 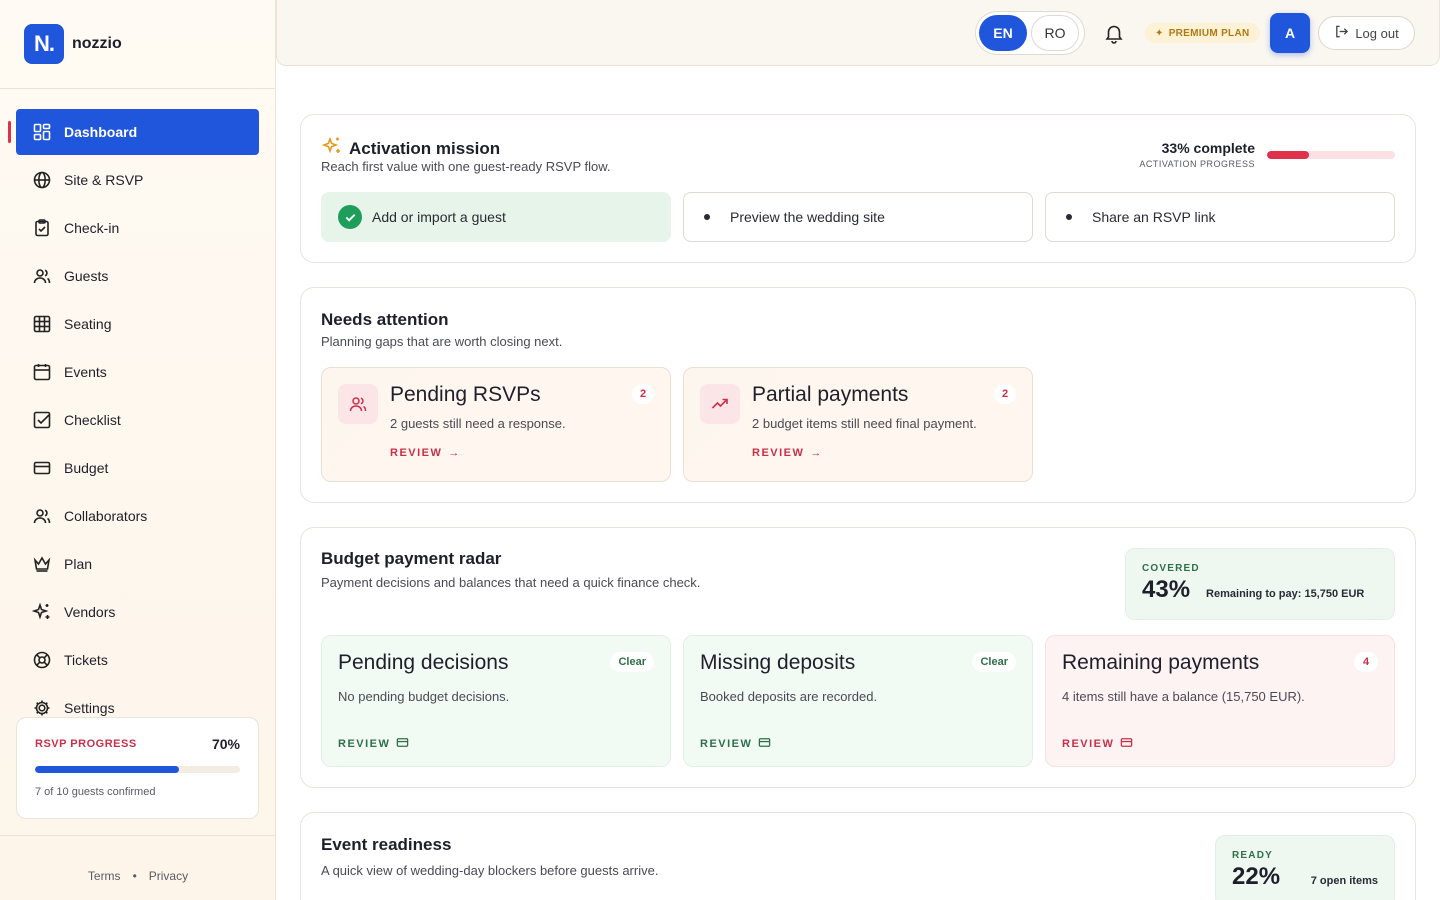 I want to click on lang-ro-button: RO, so click(x=1055, y=33).